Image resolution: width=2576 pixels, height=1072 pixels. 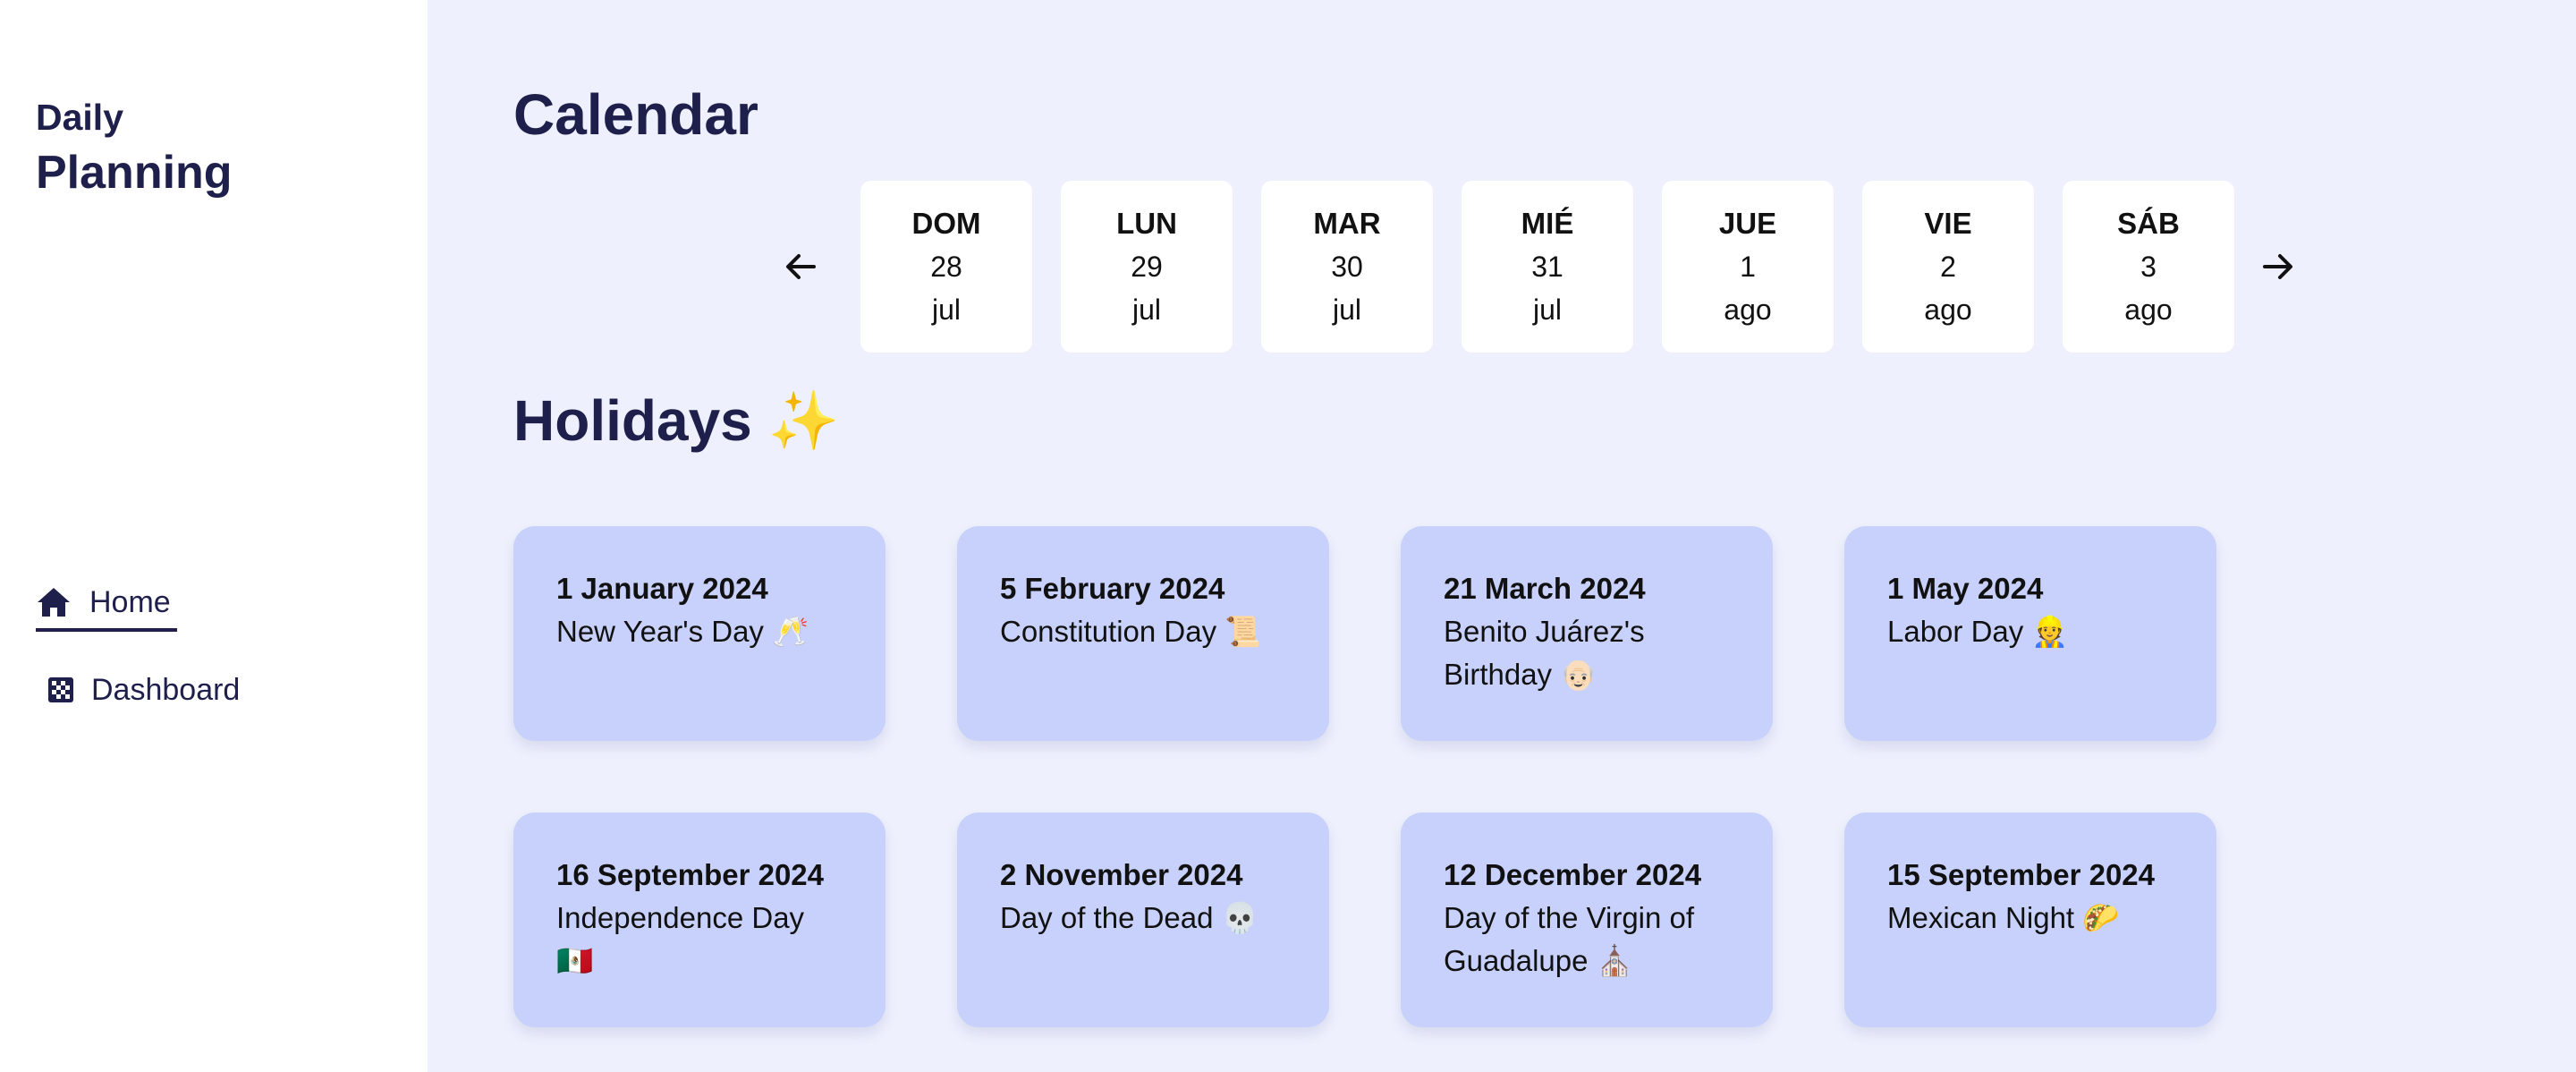 What do you see at coordinates (166, 690) in the screenshot?
I see `nav-label-dashboard: Dashboard` at bounding box center [166, 690].